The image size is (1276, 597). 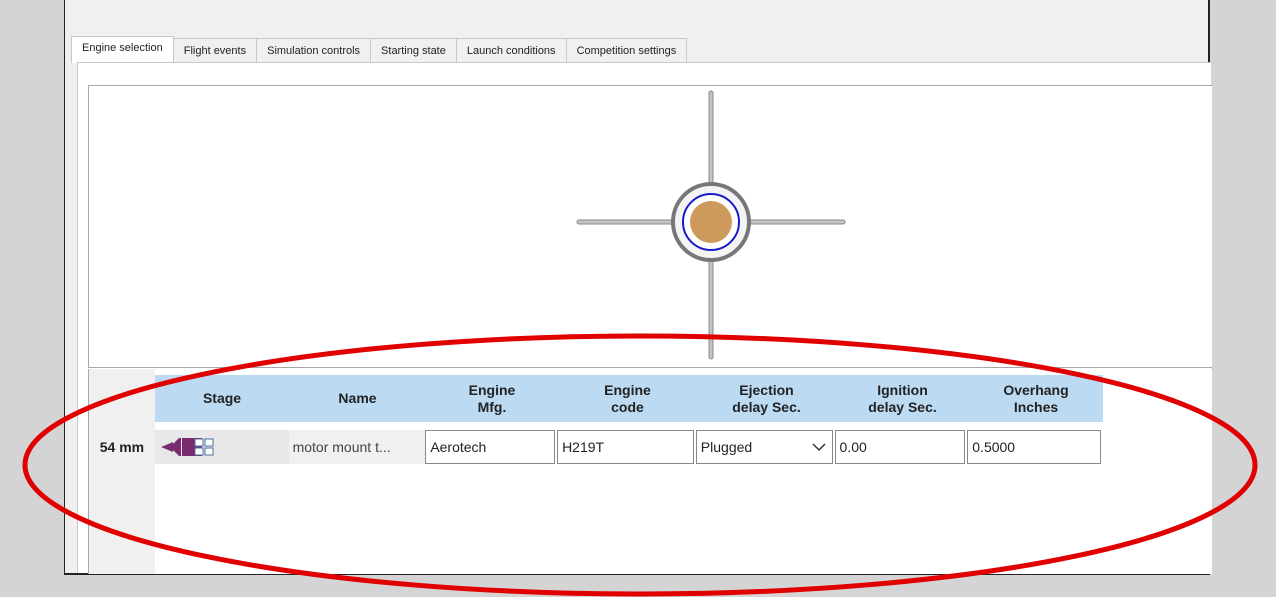 What do you see at coordinates (902, 406) in the screenshot?
I see `header-ignition-line2: delay Sec.` at bounding box center [902, 406].